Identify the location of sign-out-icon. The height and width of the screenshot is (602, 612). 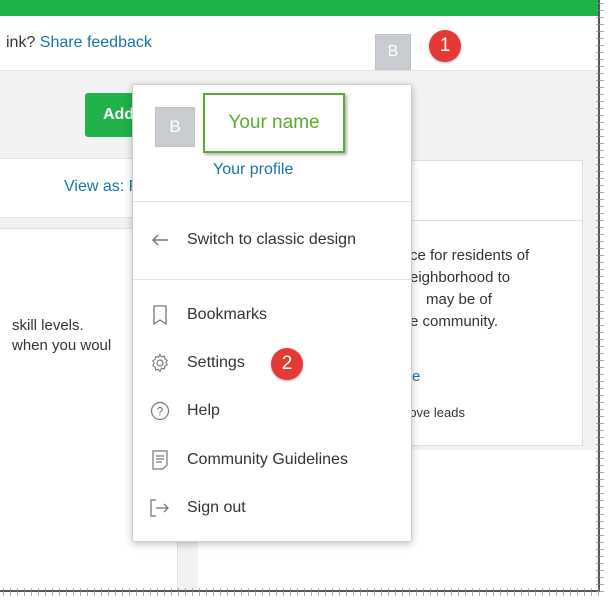
(160, 508).